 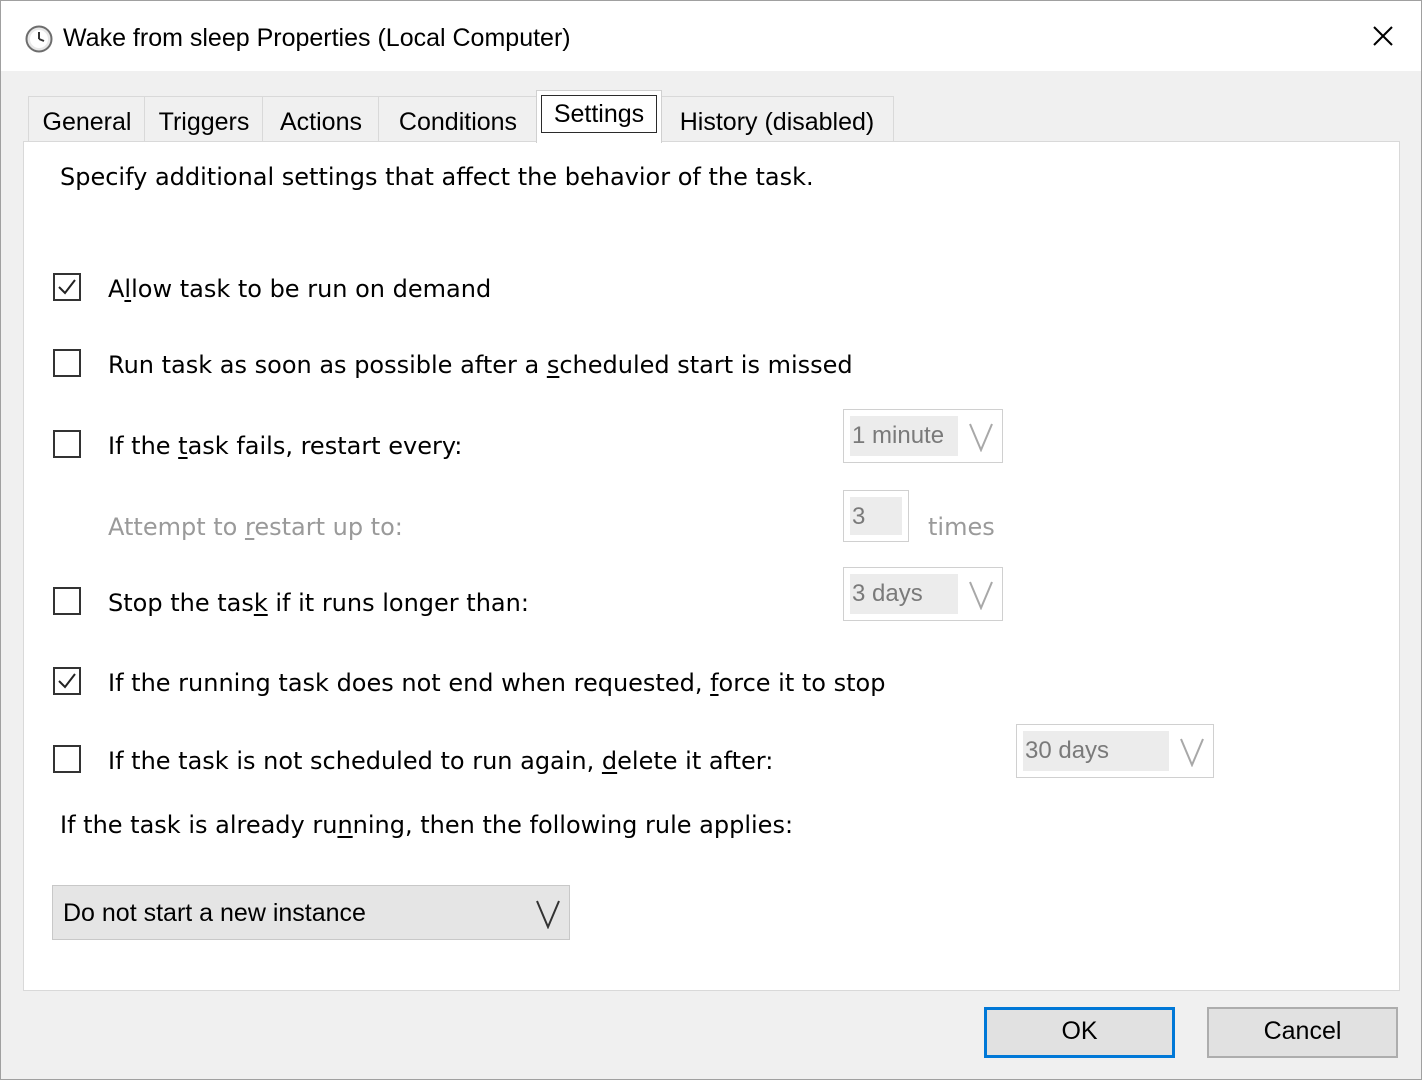 What do you see at coordinates (87, 118) in the screenshot?
I see `tab-general: General` at bounding box center [87, 118].